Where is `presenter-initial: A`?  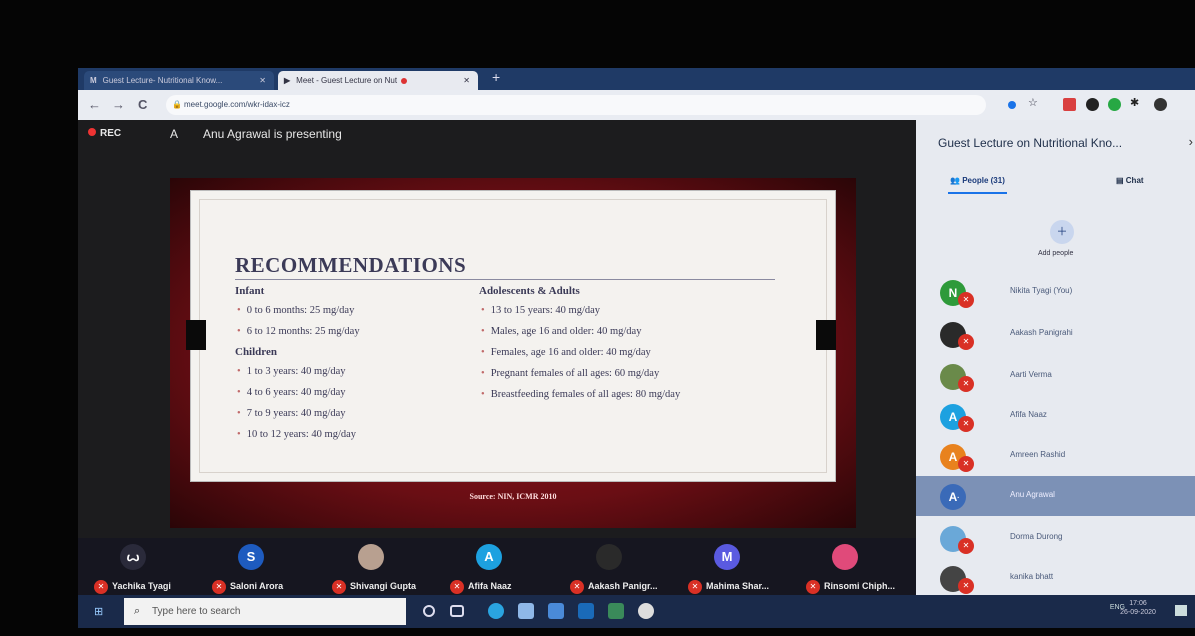
presenter-initial: A is located at coordinates (174, 134).